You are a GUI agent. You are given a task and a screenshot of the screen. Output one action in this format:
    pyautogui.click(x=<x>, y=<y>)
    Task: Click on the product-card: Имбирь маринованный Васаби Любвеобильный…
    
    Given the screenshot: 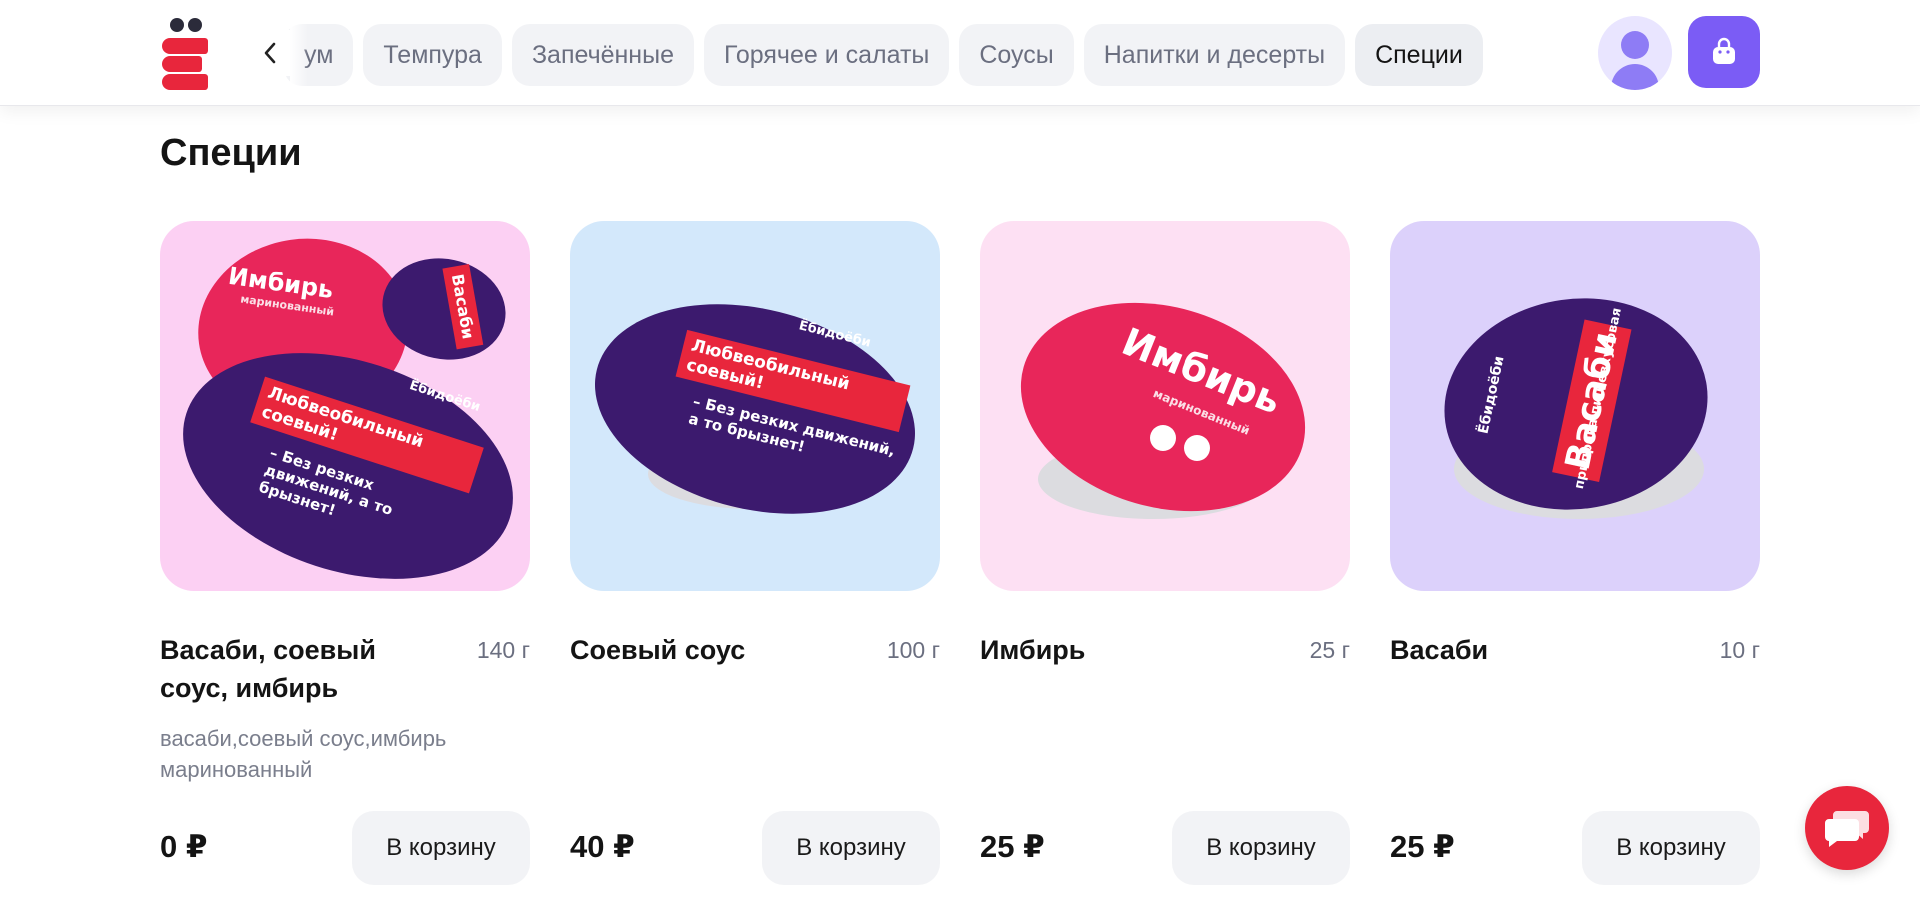 What is the action you would take?
    pyautogui.click(x=345, y=553)
    